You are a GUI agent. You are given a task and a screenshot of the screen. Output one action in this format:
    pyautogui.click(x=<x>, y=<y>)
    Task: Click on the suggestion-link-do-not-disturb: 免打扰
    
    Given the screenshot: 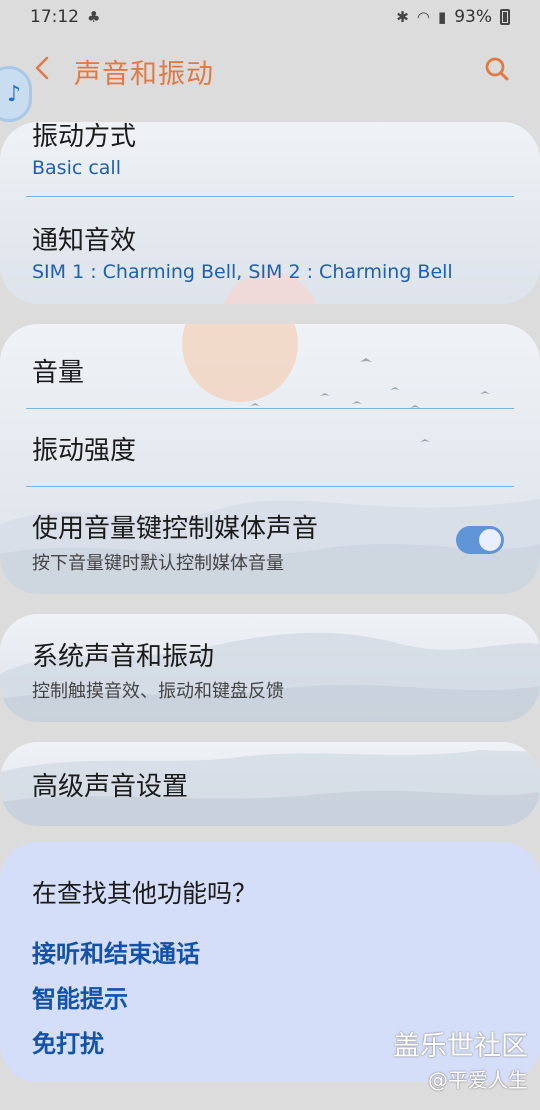 What is the action you would take?
    pyautogui.click(x=68, y=1041)
    